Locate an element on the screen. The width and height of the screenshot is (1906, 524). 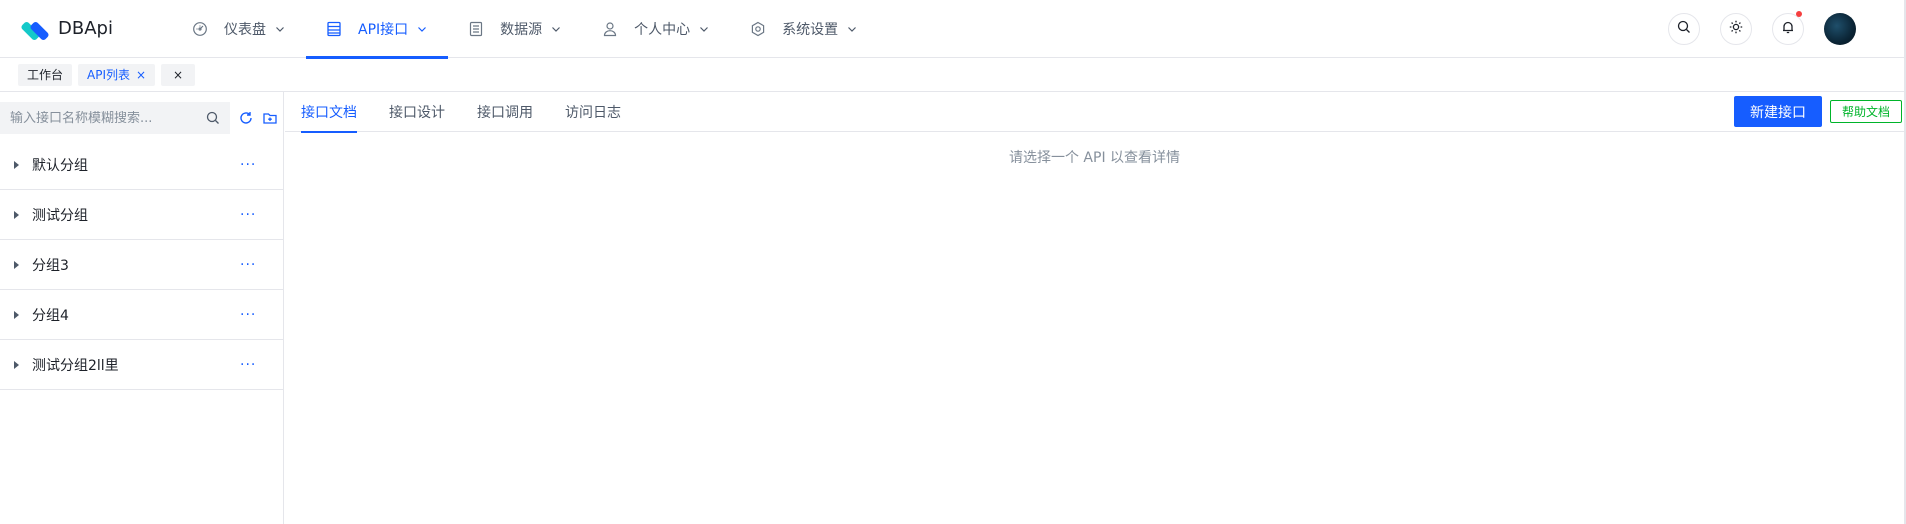
nav-item-dashboard: 仪表盘 is located at coordinates (239, 29).